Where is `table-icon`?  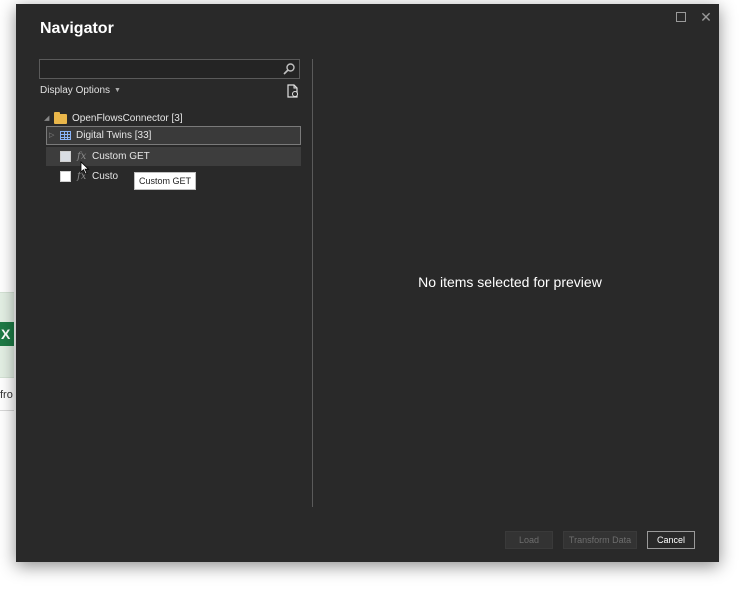 table-icon is located at coordinates (65, 135).